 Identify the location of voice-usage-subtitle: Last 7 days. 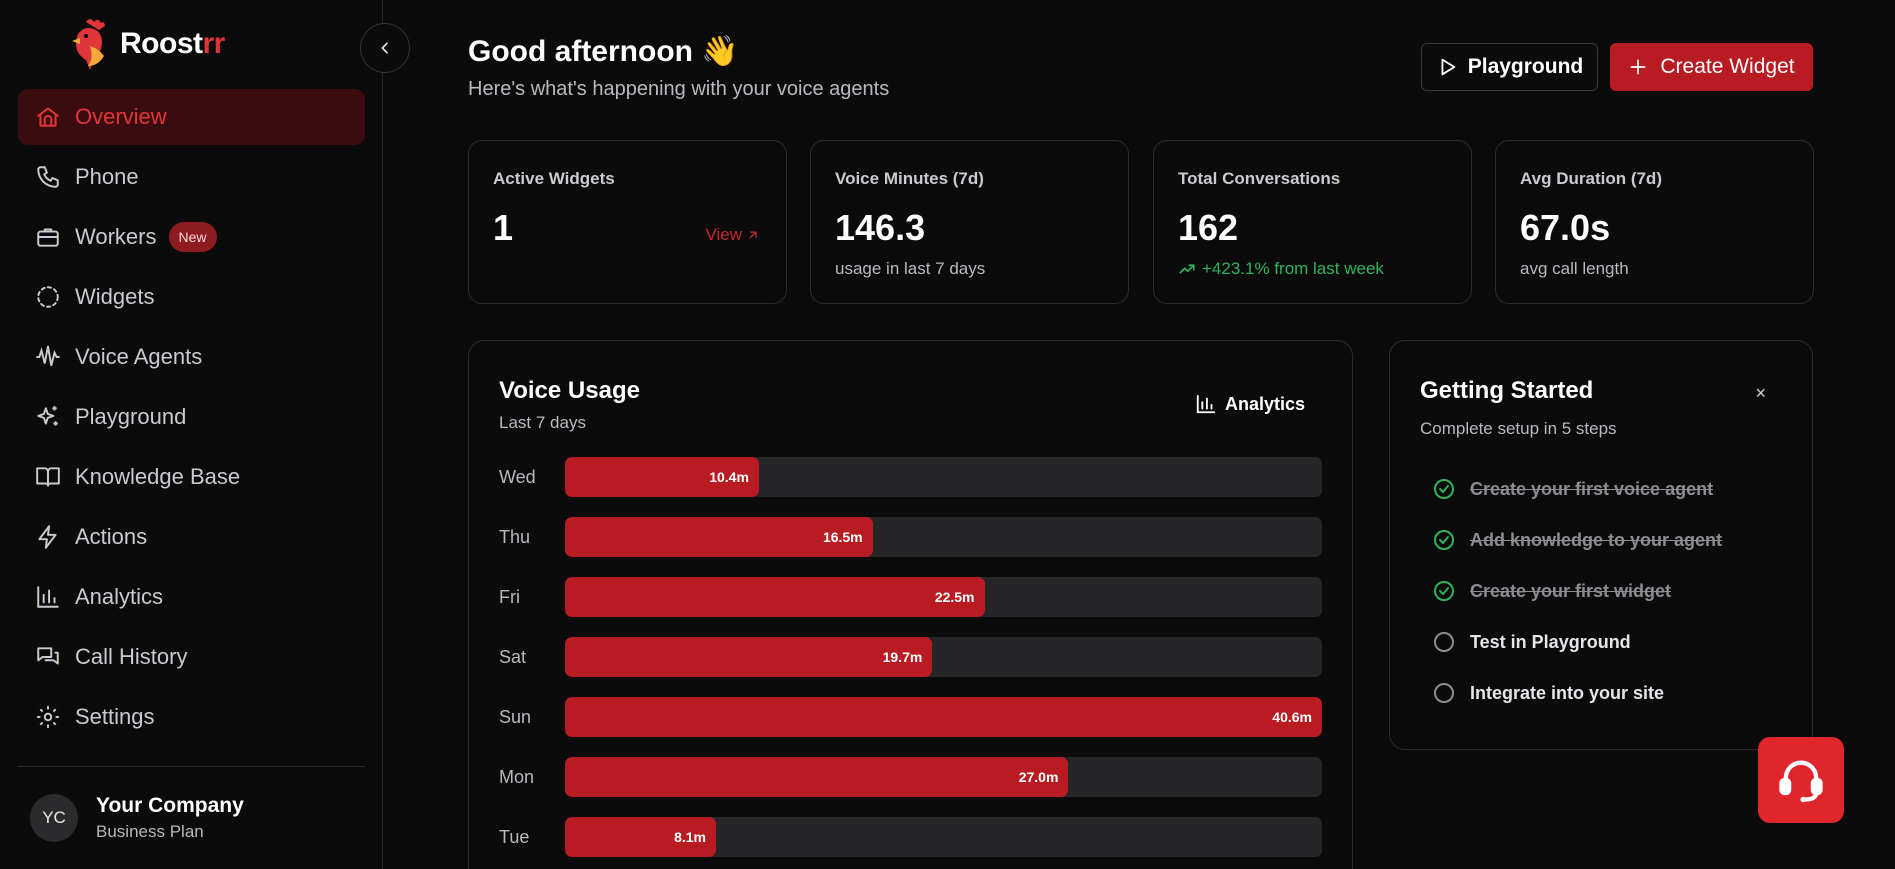
(542, 422).